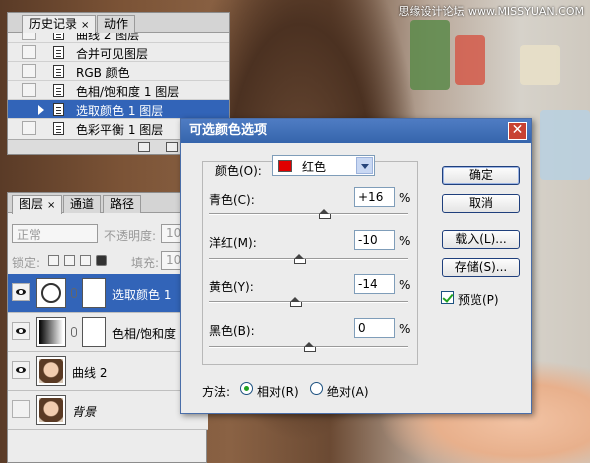 The width and height of the screenshot is (590, 463). Describe the element at coordinates (118, 71) in the screenshot. I see `history-item: RGB 颜色` at that location.